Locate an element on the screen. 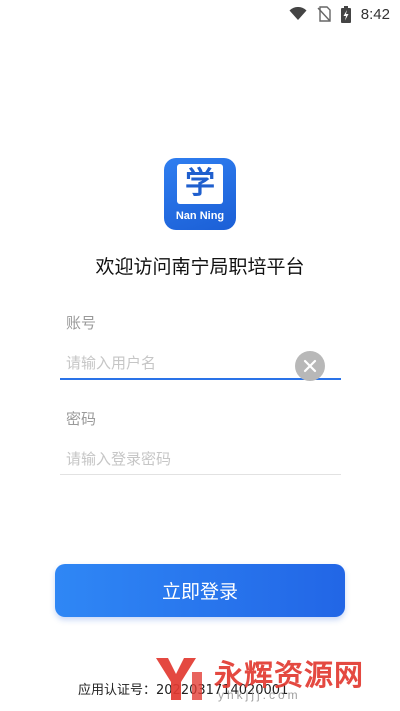 This screenshot has width=400, height=711. watermark-logo-icon is located at coordinates (179, 679).